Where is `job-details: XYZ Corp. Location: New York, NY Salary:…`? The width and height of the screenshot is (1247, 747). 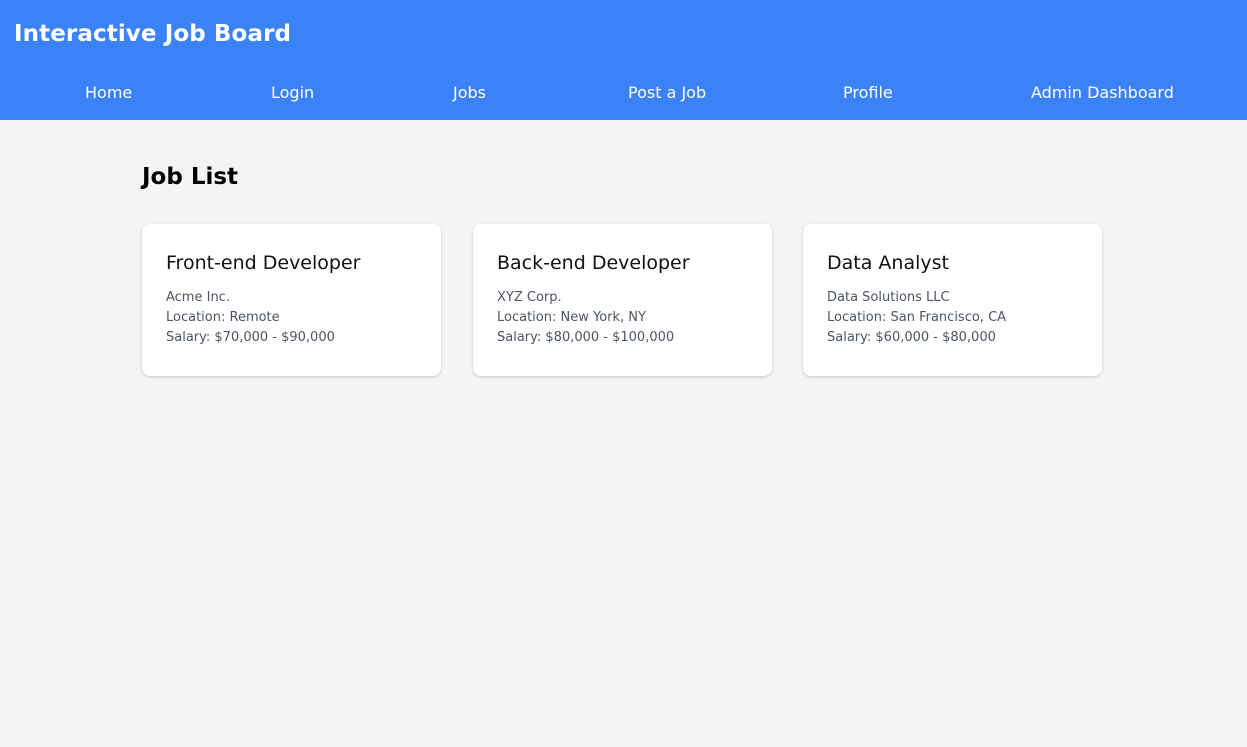 job-details: XYZ Corp. Location: New York, NY Salary:… is located at coordinates (622, 318).